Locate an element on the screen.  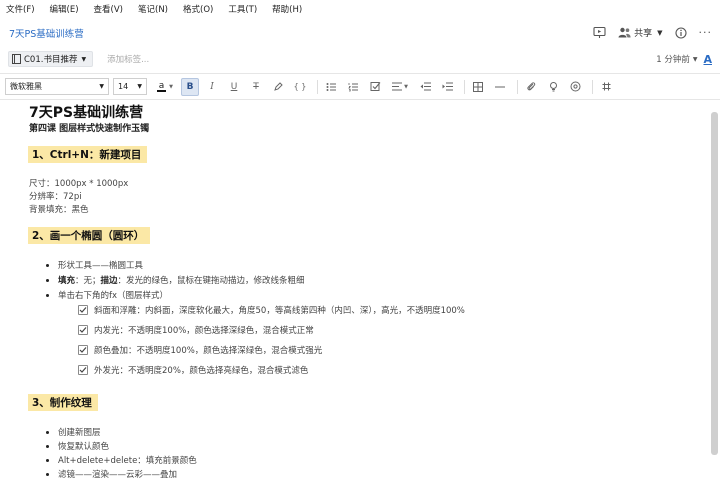
bold-button: B is located at coordinates (190, 86).